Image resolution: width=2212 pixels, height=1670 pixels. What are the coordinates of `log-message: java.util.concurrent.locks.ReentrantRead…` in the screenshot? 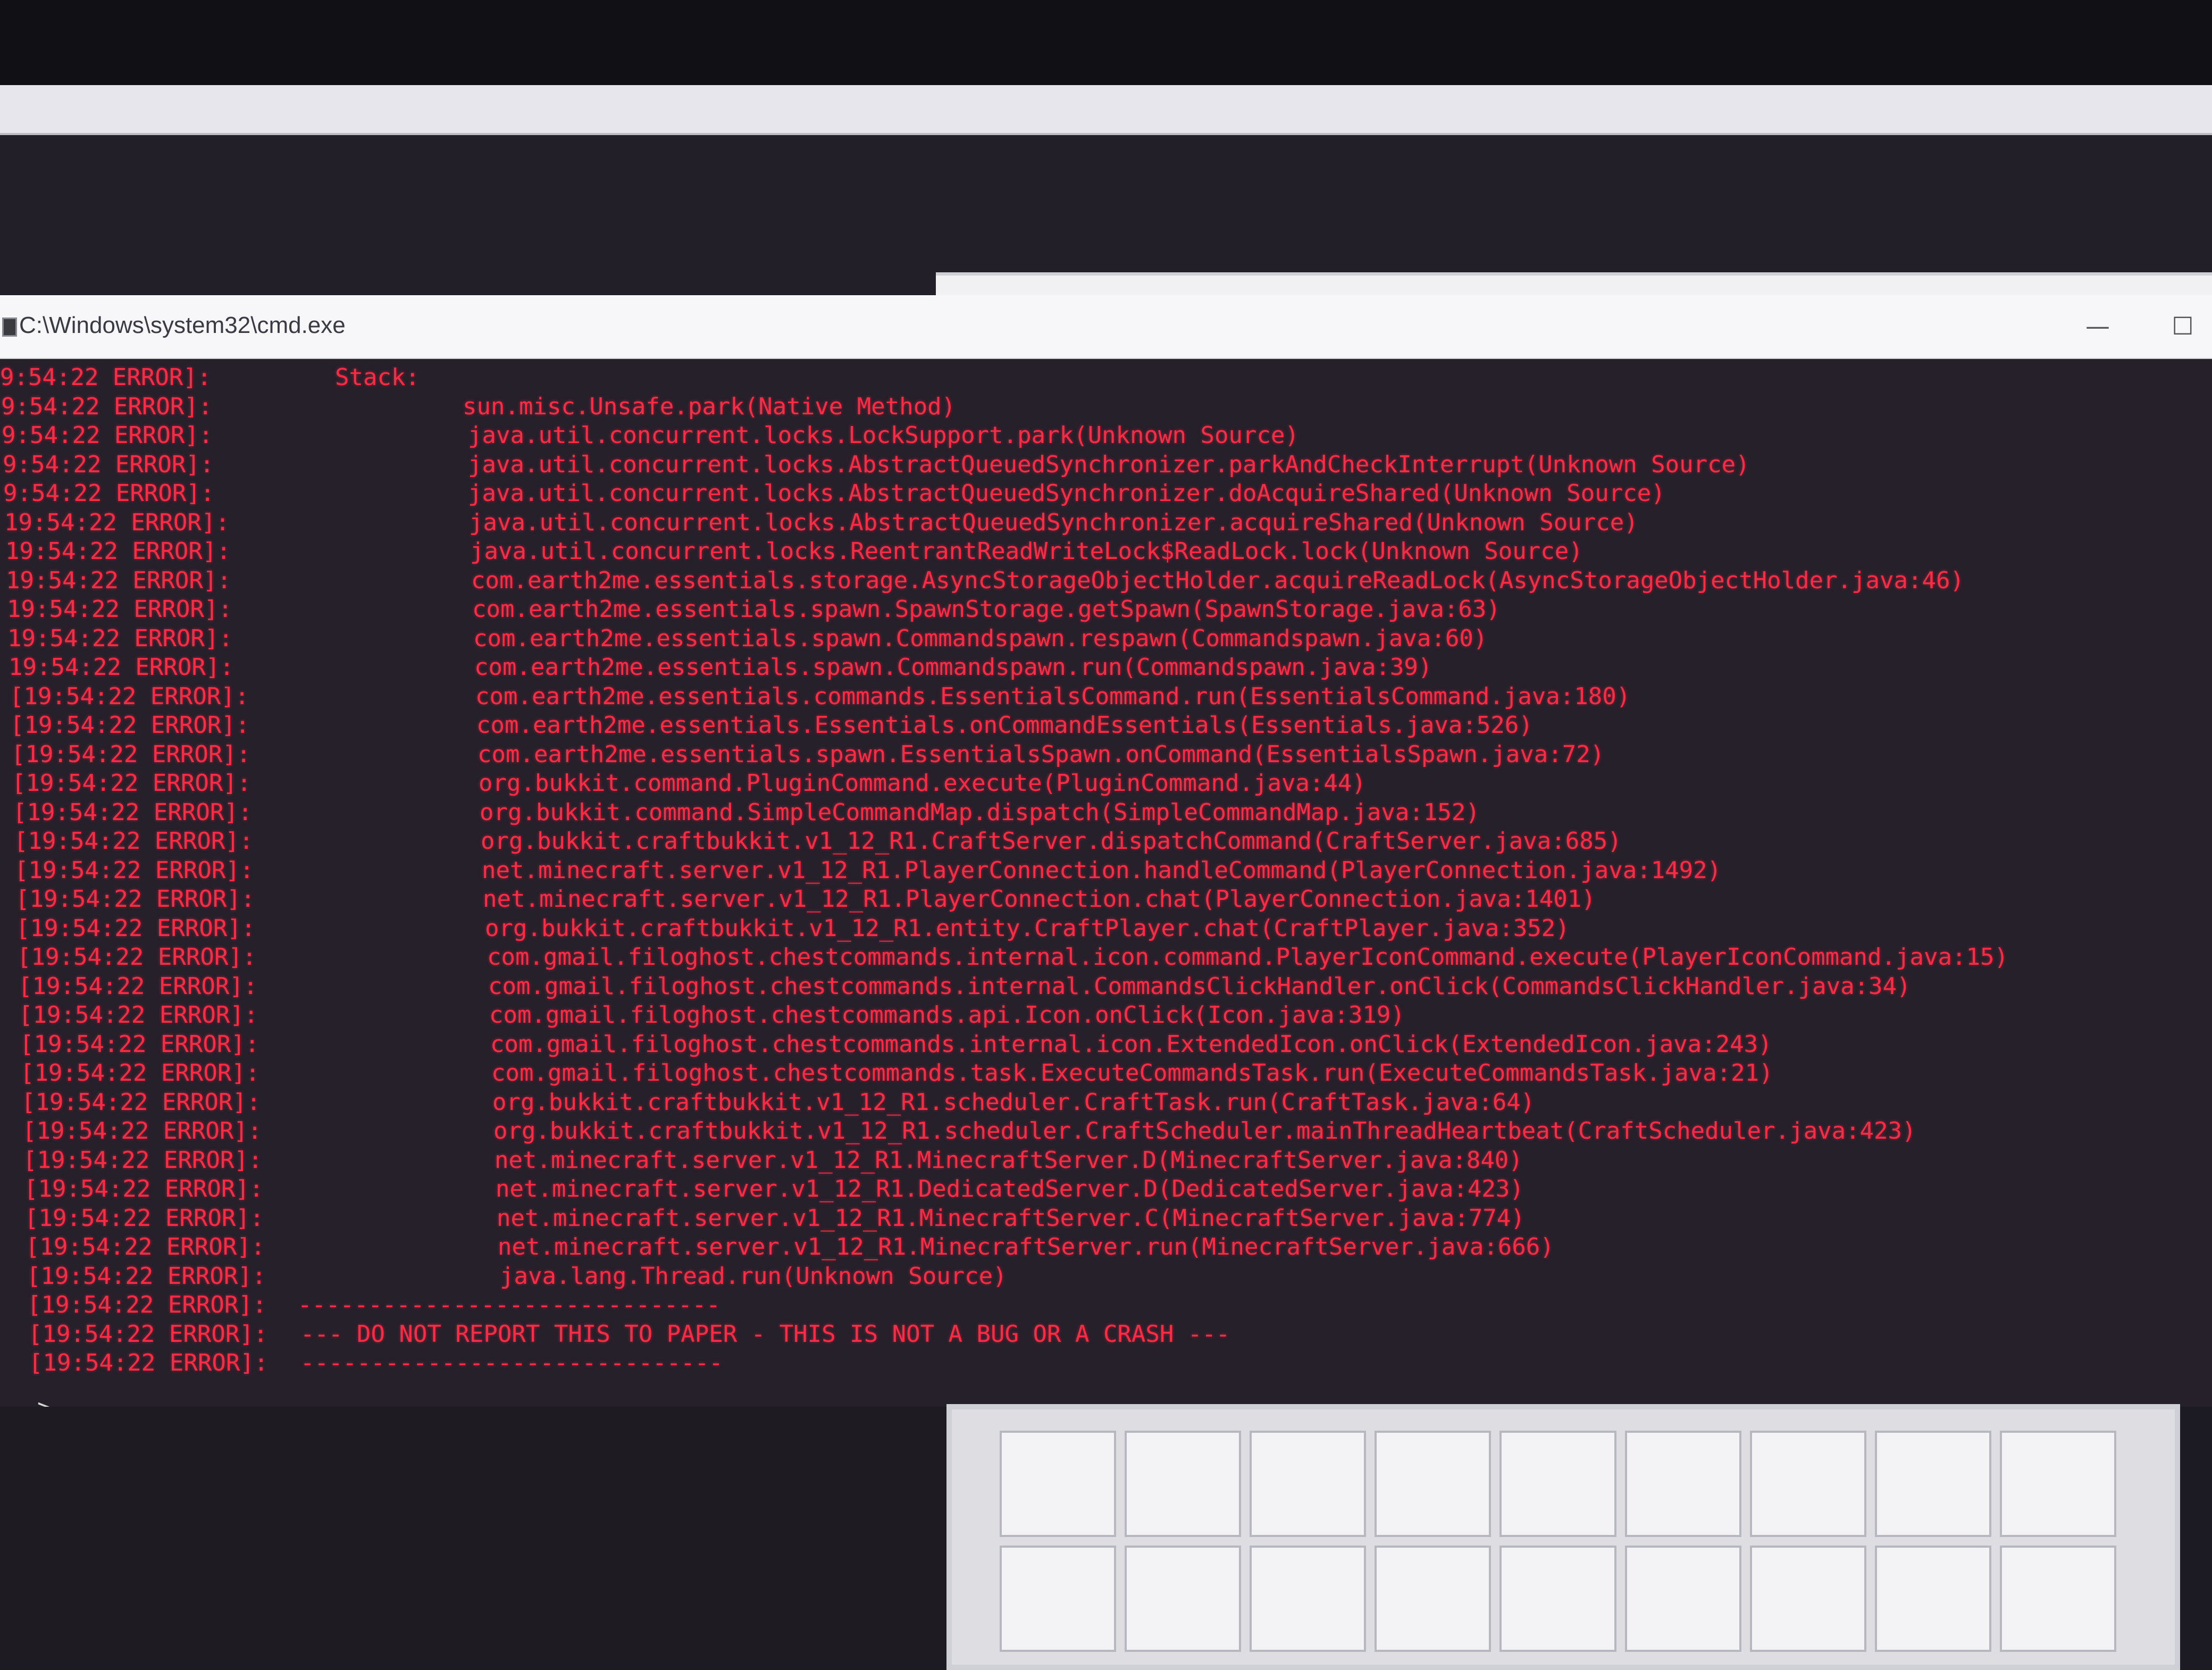 It's located at (1026, 551).